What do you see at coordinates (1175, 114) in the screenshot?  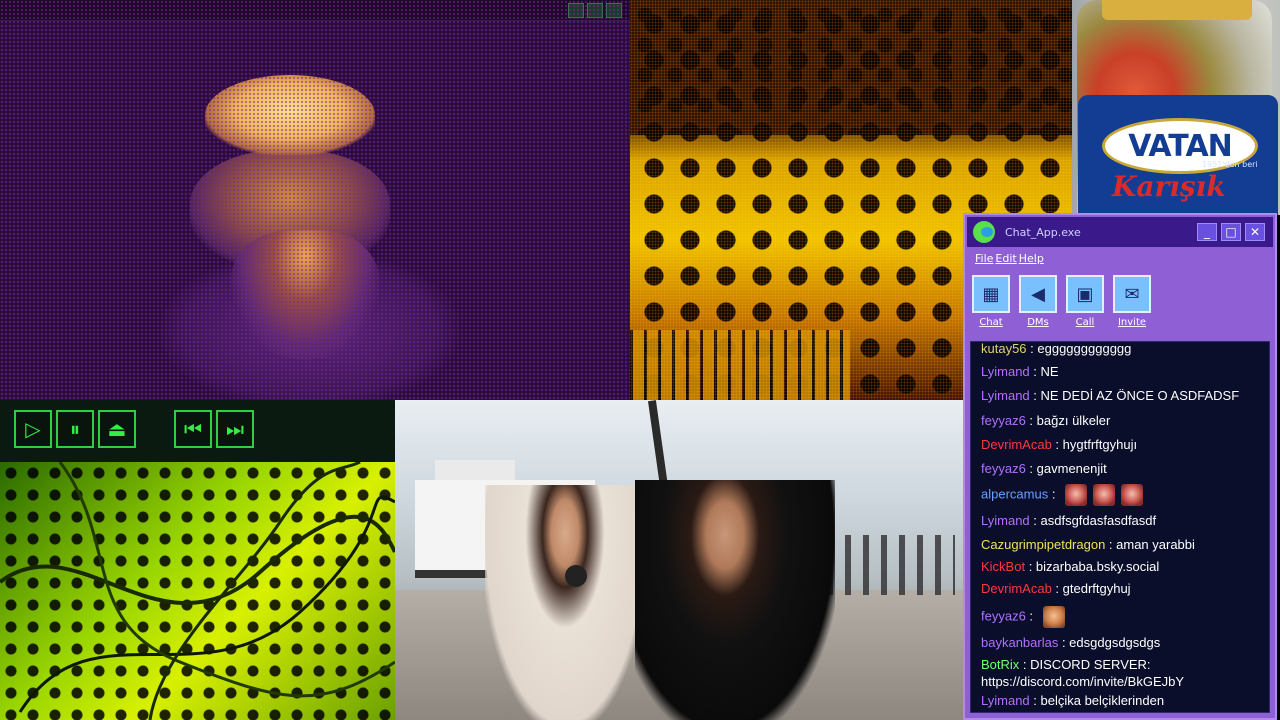 I see `jar-brand-top: BİZİM` at bounding box center [1175, 114].